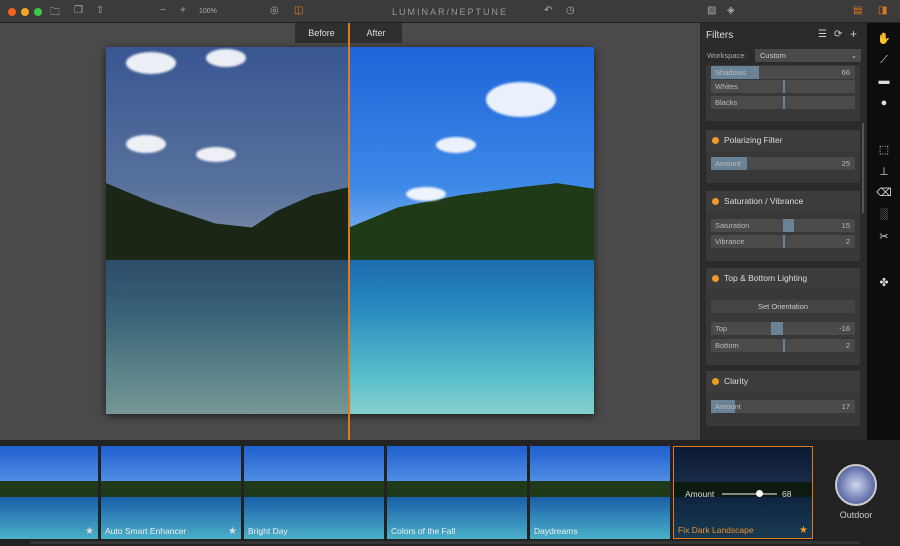 This screenshot has height=546, width=900. Describe the element at coordinates (856, 515) in the screenshot. I see `category-label: Outdoor` at that location.